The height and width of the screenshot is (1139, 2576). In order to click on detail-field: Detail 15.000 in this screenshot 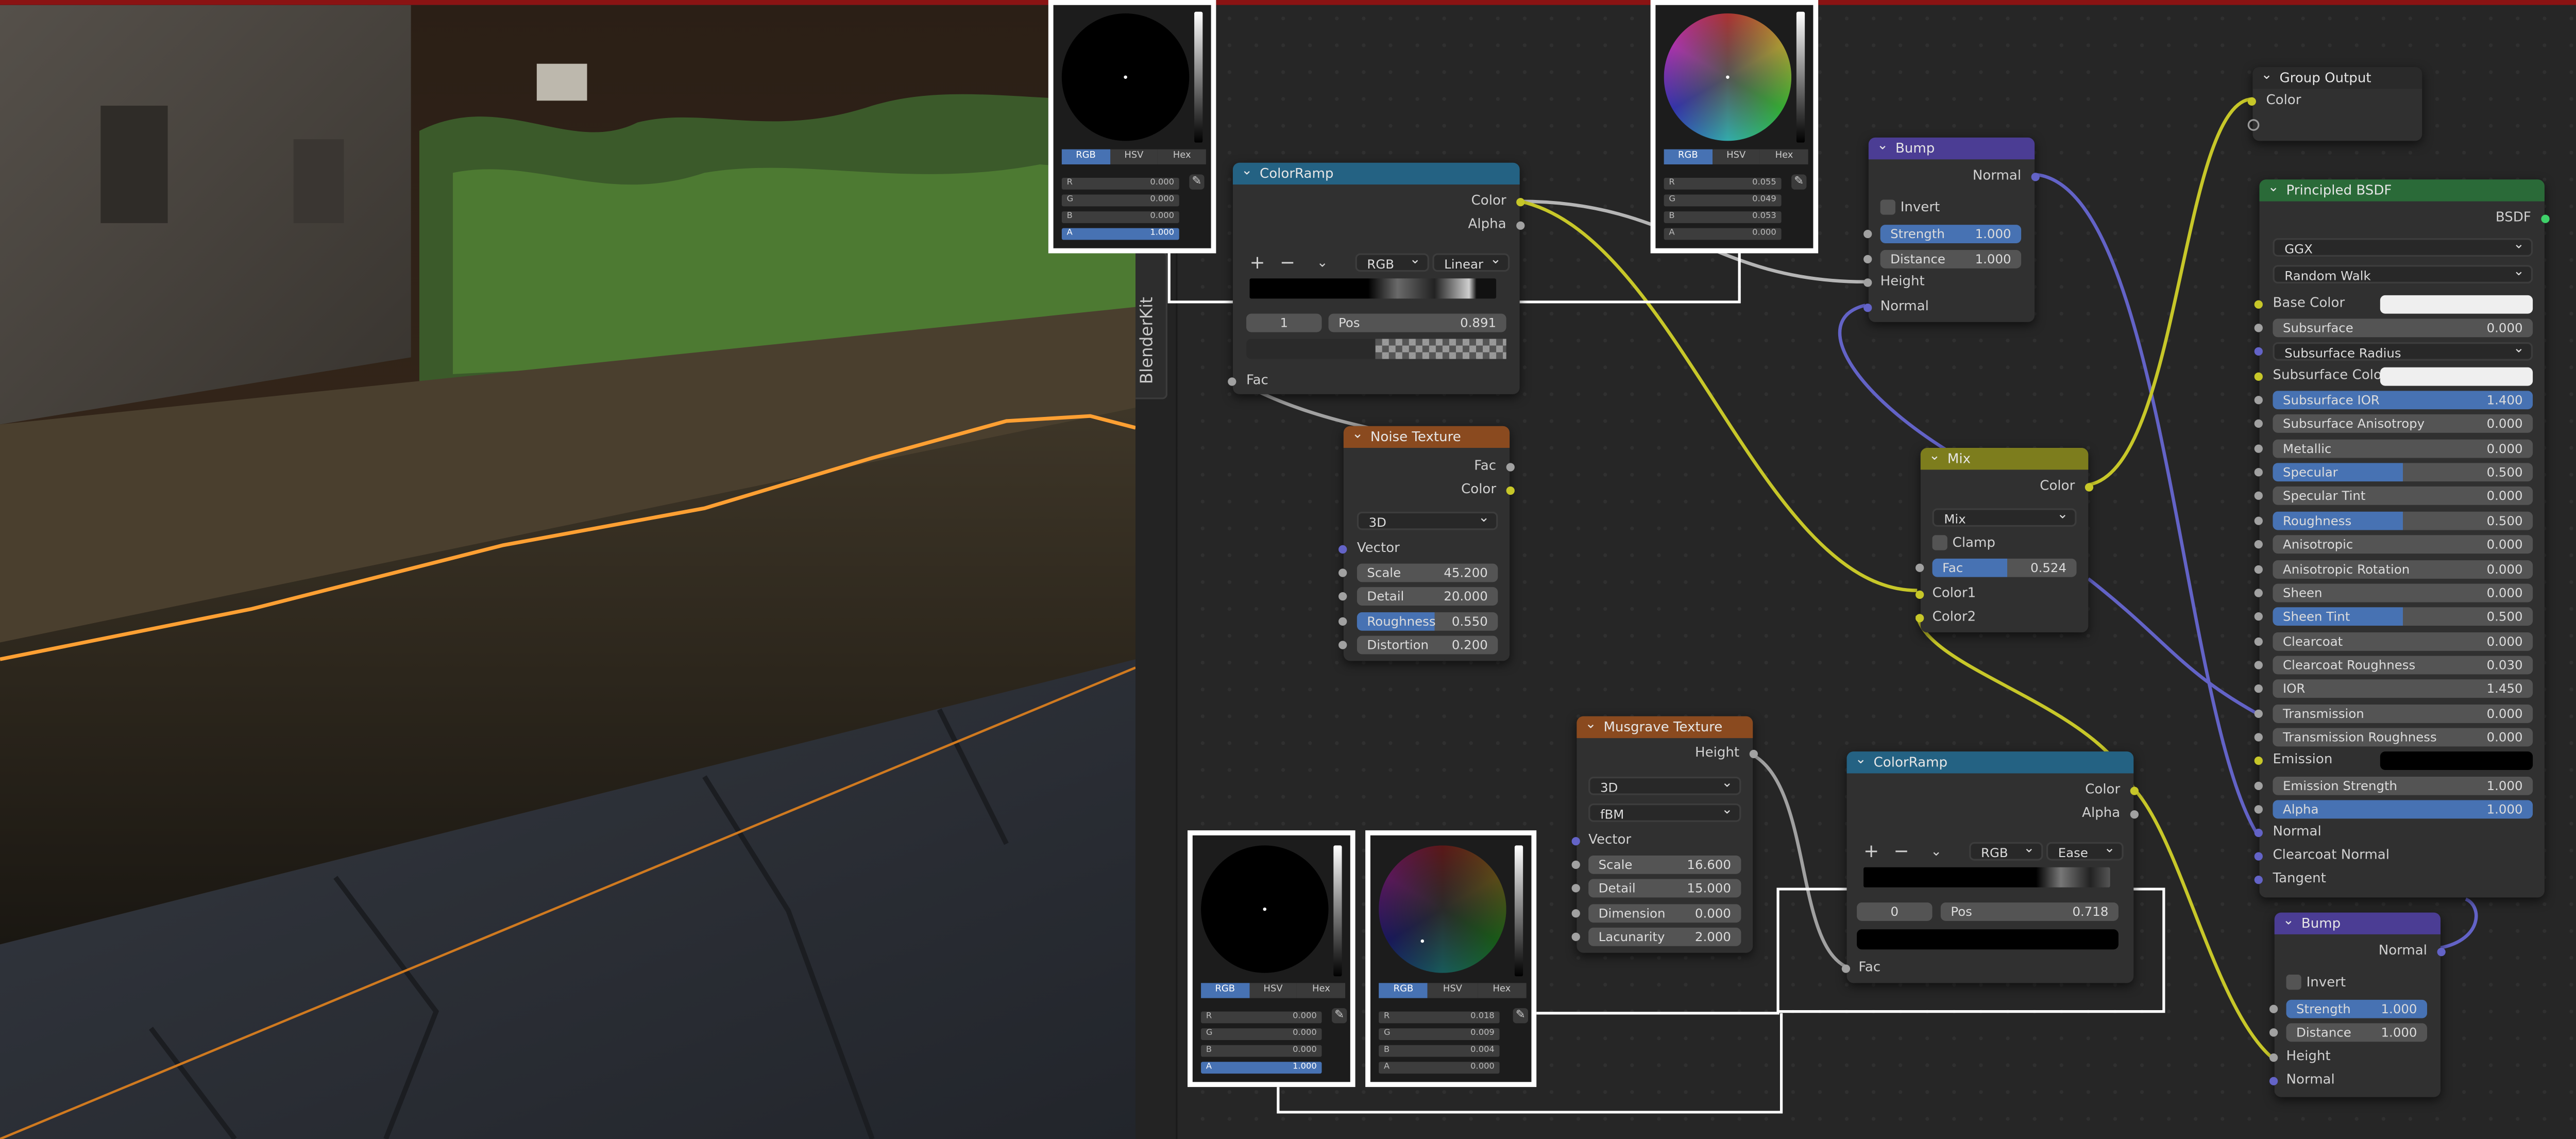, I will do `click(1664, 888)`.